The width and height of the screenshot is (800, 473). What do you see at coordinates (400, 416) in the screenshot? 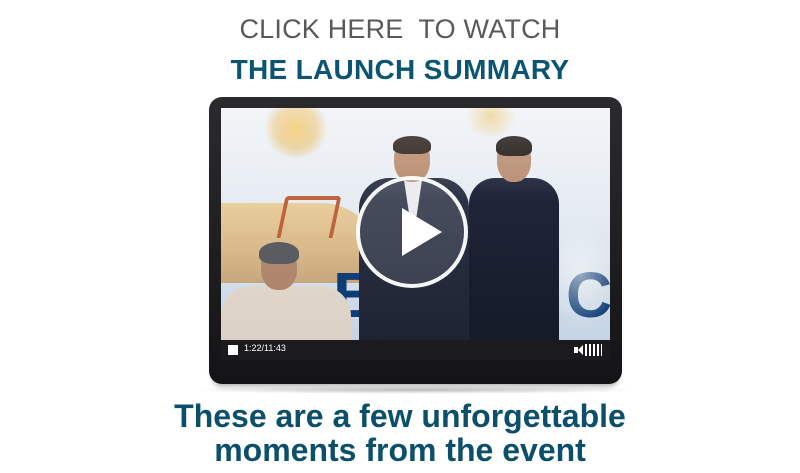
I see `footer-line-1: These are a few unforgettable` at bounding box center [400, 416].